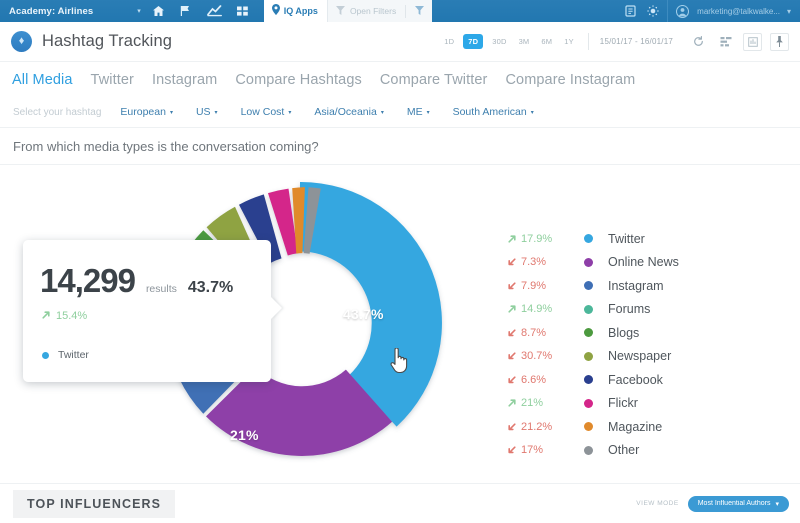 The height and width of the screenshot is (523, 800). What do you see at coordinates (207, 112) in the screenshot?
I see `filter-dropdown-us: US ▾` at bounding box center [207, 112].